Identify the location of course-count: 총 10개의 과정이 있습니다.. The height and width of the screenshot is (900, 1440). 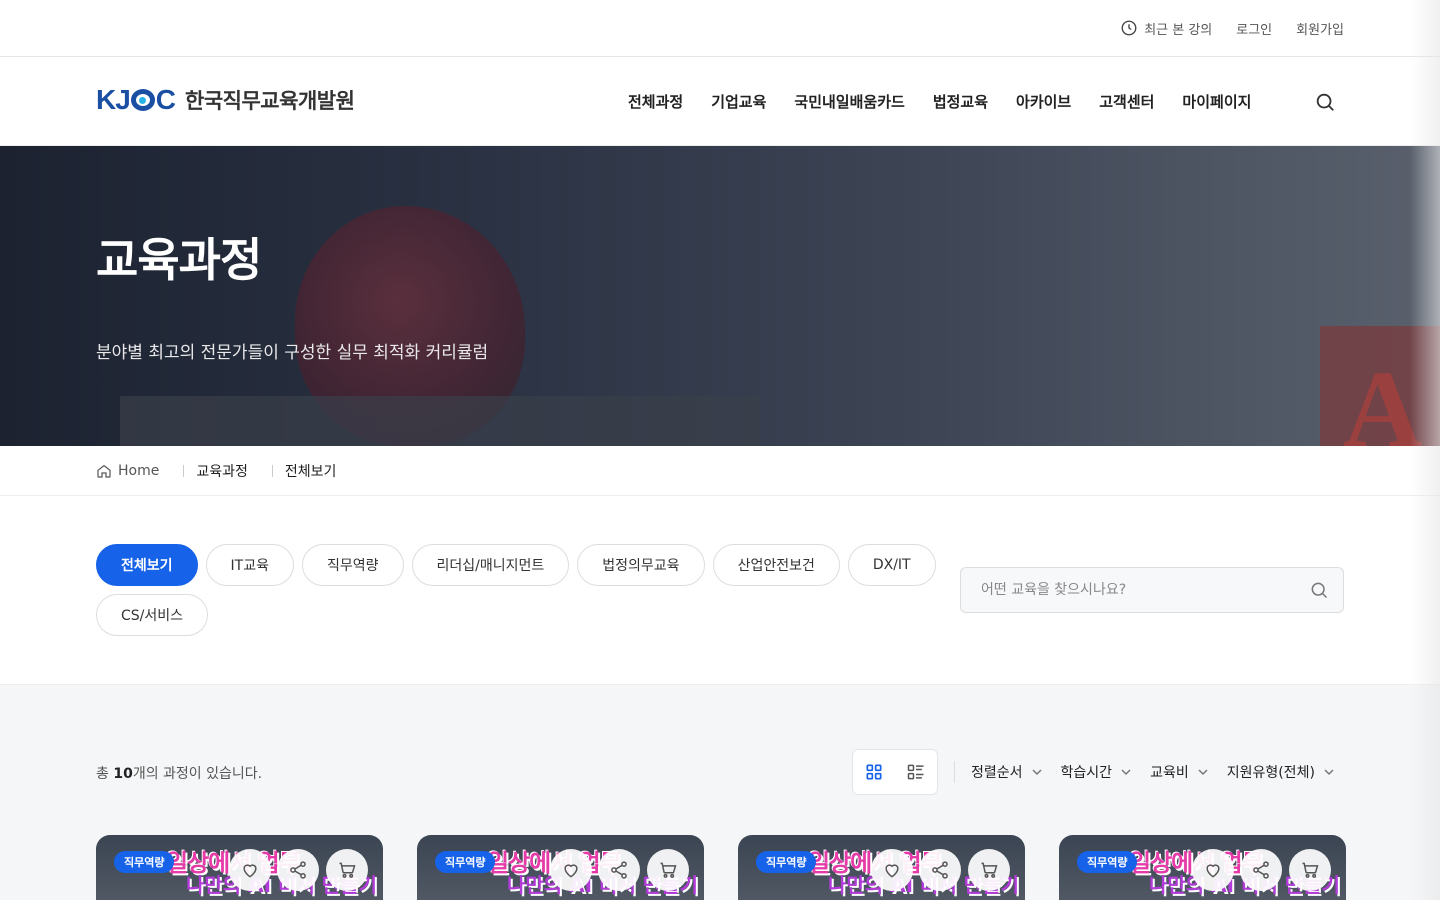
(179, 773).